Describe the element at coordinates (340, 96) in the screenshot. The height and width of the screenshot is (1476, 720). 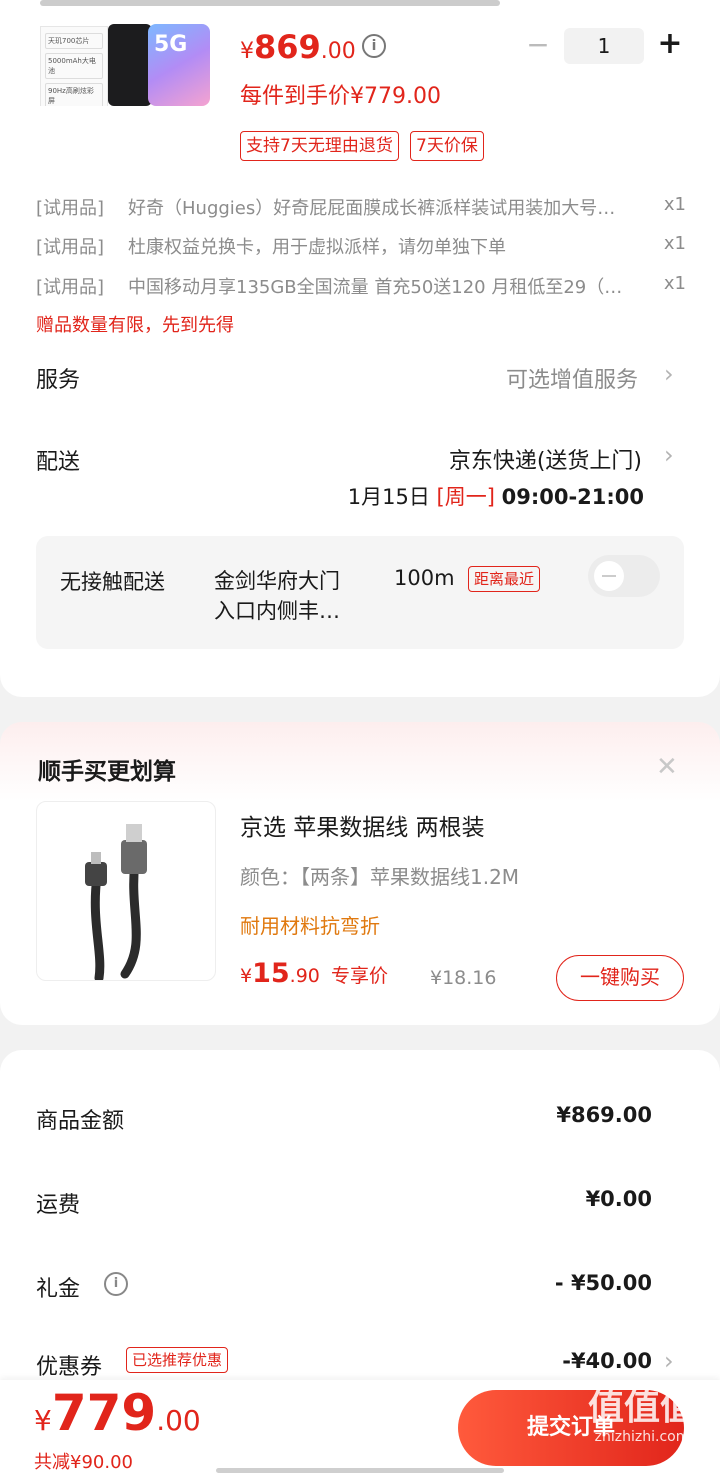
I see `unit-price-label: 每件到手价¥779.00` at that location.